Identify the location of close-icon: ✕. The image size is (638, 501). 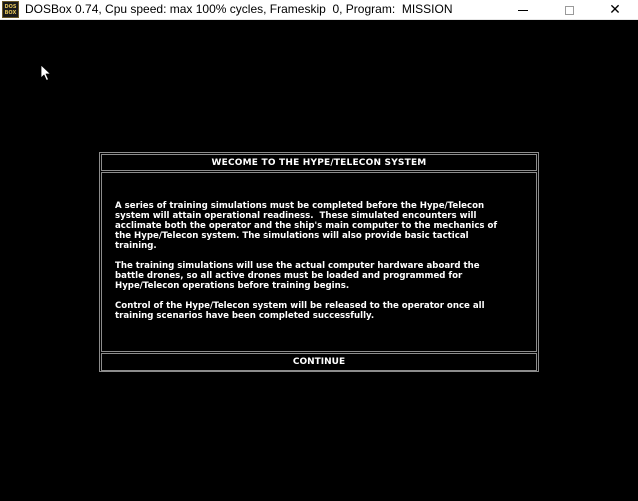
(615, 10).